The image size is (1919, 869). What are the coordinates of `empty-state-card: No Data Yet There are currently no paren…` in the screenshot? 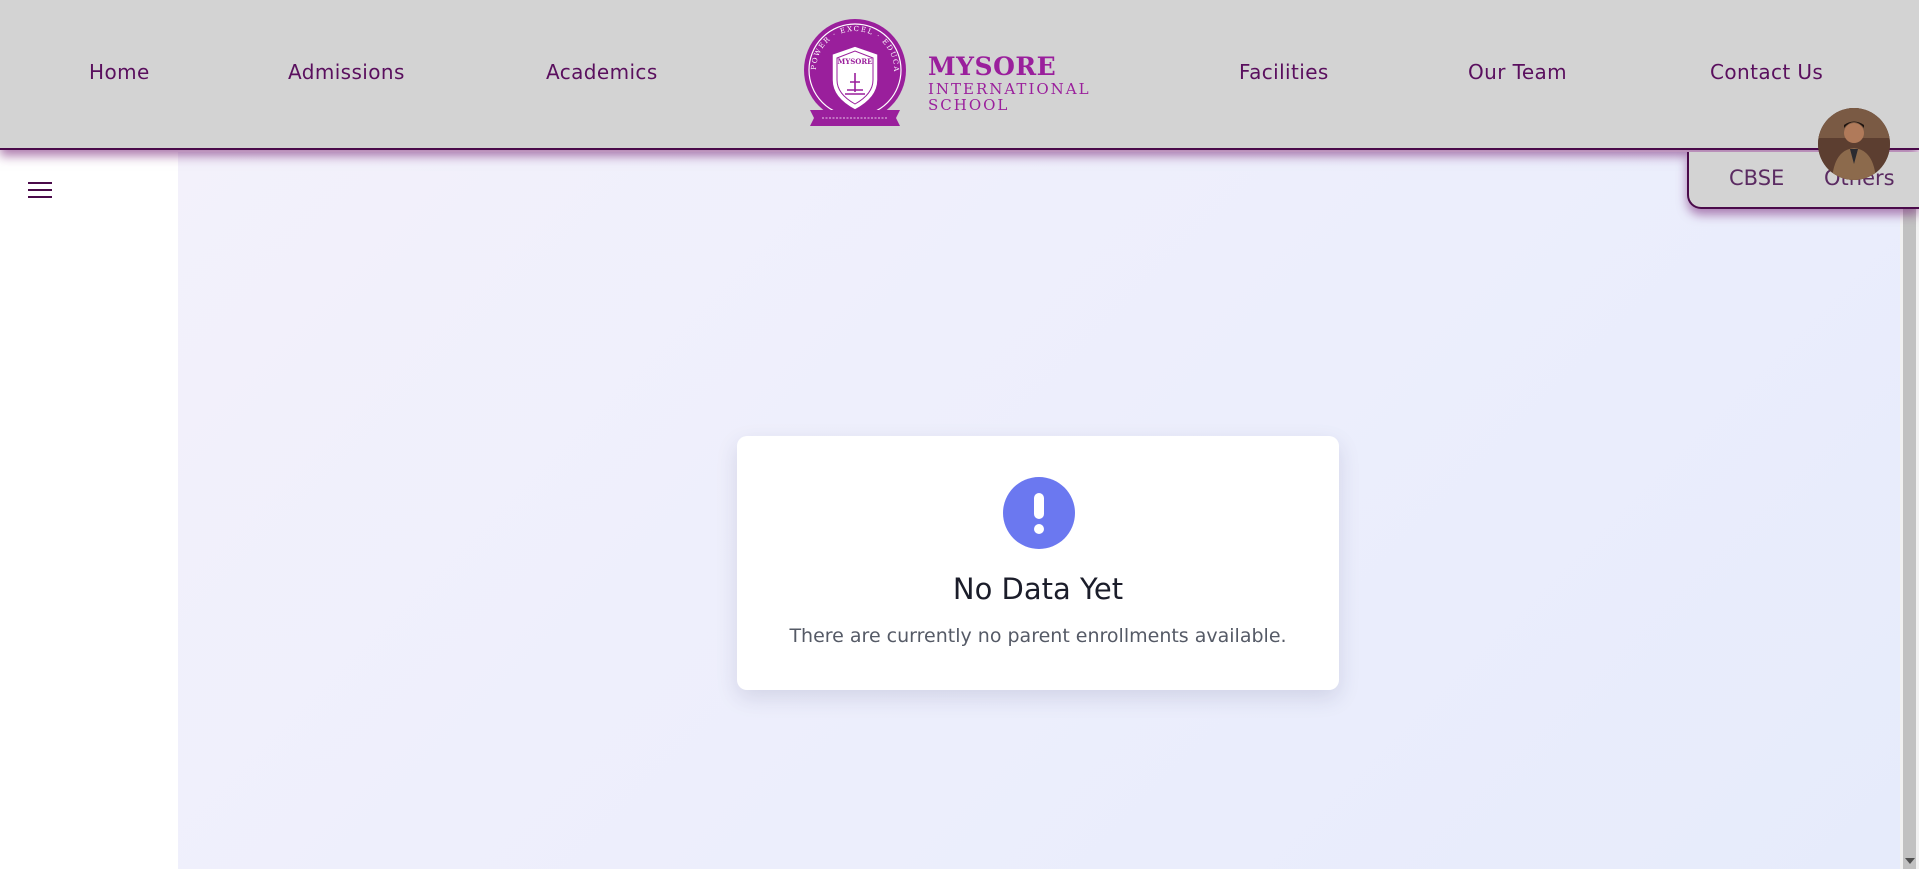 It's located at (1038, 563).